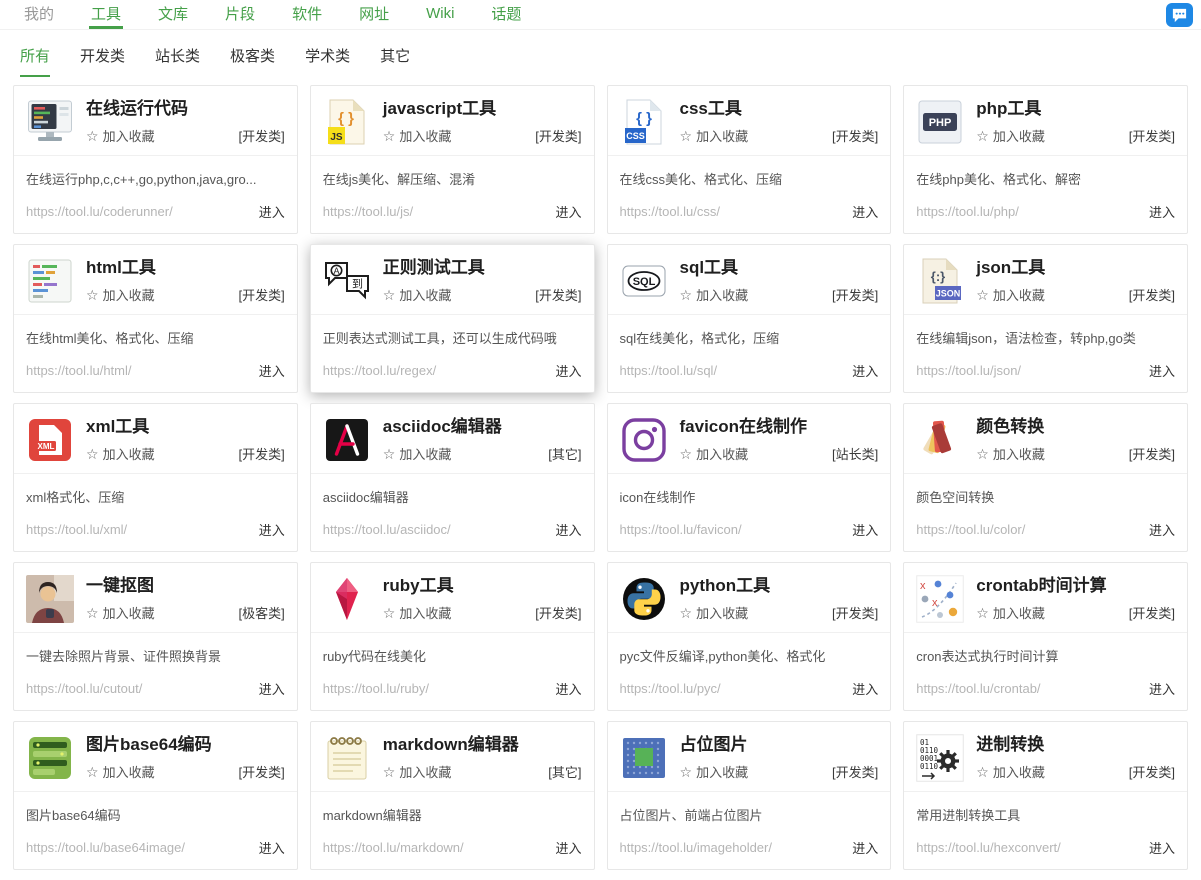 The height and width of the screenshot is (880, 1201). What do you see at coordinates (102, 61) in the screenshot?
I see `tab-dev: 开发类` at bounding box center [102, 61].